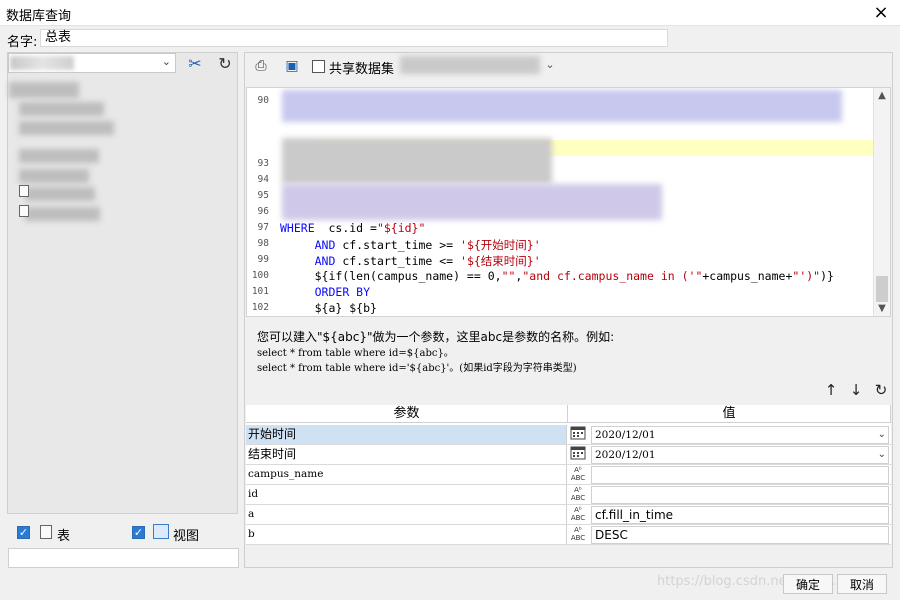 The image size is (900, 600). Describe the element at coordinates (406, 494) in the screenshot. I see `param-name: id` at that location.